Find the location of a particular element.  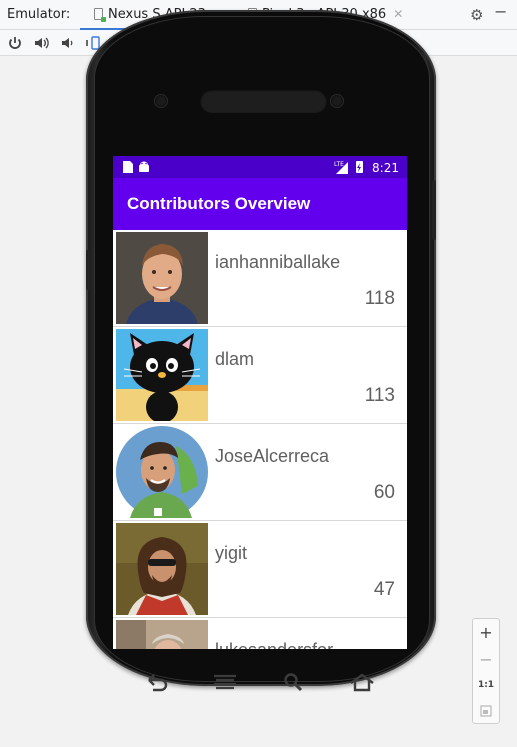

front-camera-icon is located at coordinates (161, 101).